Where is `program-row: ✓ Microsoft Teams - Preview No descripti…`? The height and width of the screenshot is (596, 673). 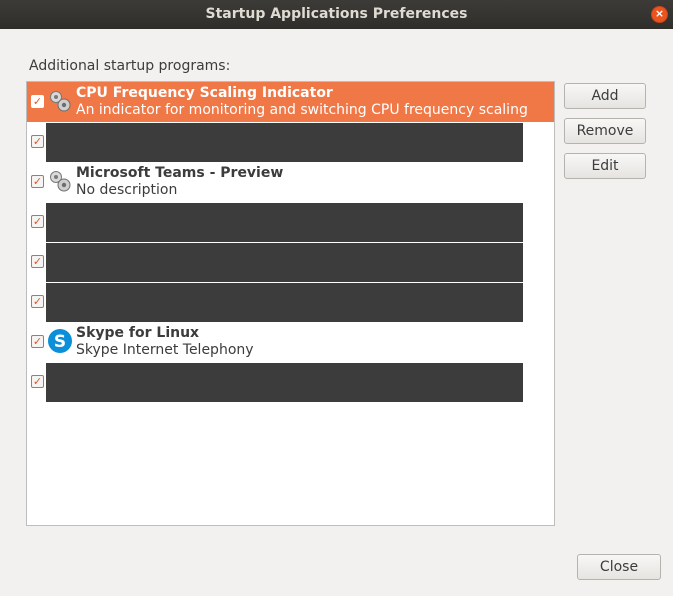
program-row: ✓ Microsoft Teams - Preview No descripti… is located at coordinates (290, 182).